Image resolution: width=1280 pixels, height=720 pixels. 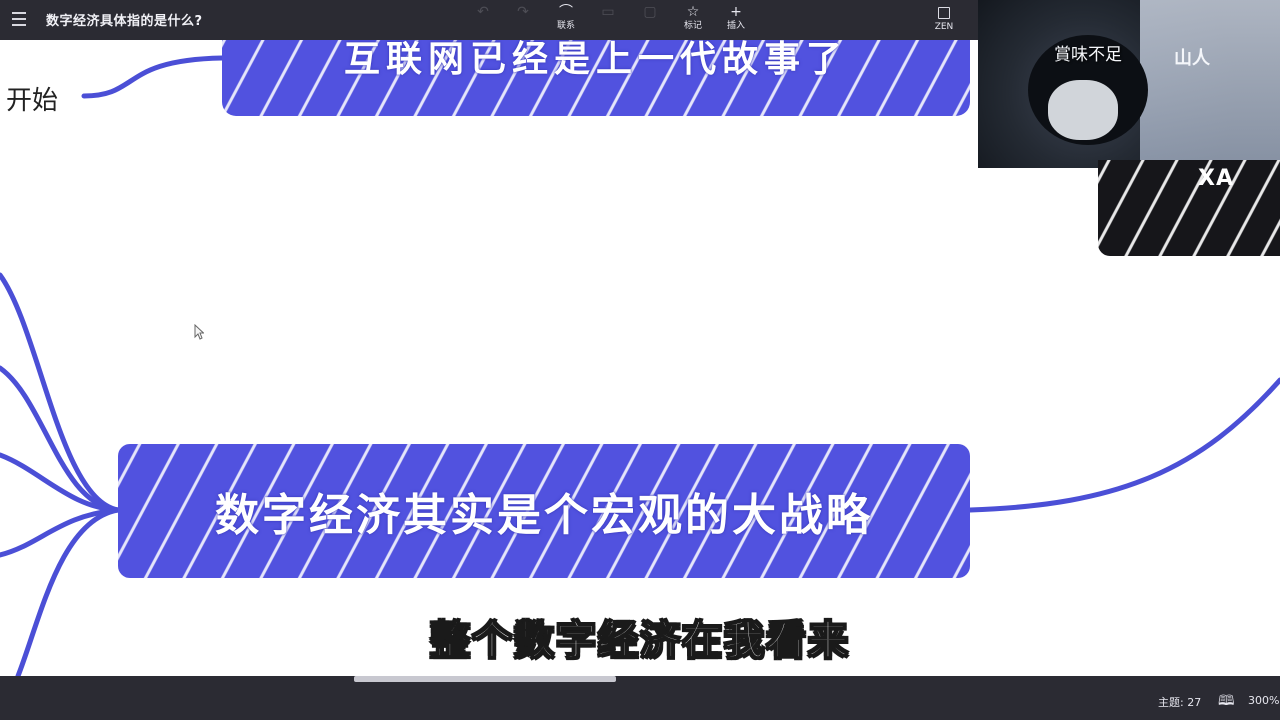 What do you see at coordinates (19, 19) in the screenshot?
I see `menu-icon` at bounding box center [19, 19].